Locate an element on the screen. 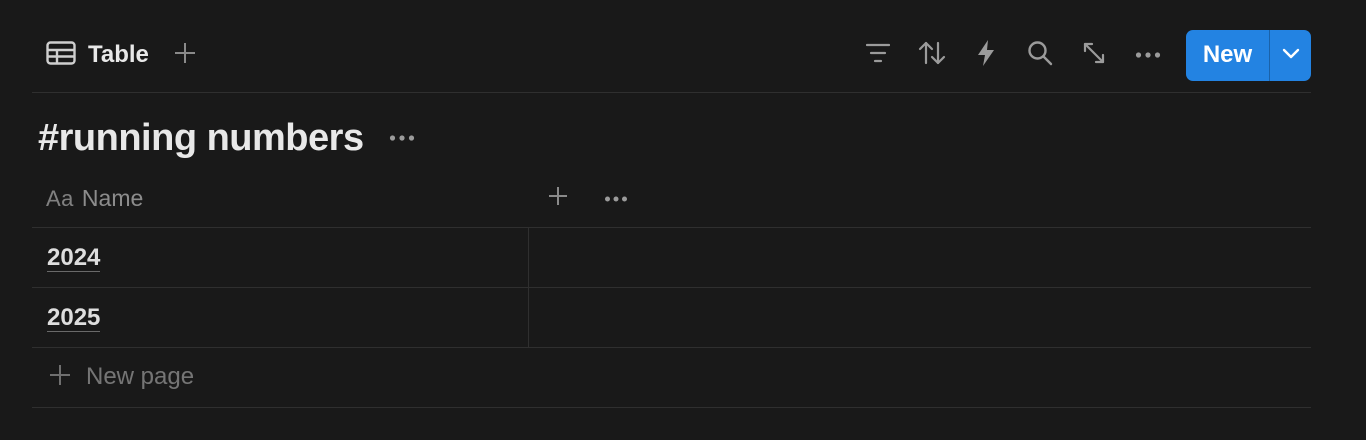 This screenshot has height=440, width=1366. table-header: Aa Name is located at coordinates (671, 198).